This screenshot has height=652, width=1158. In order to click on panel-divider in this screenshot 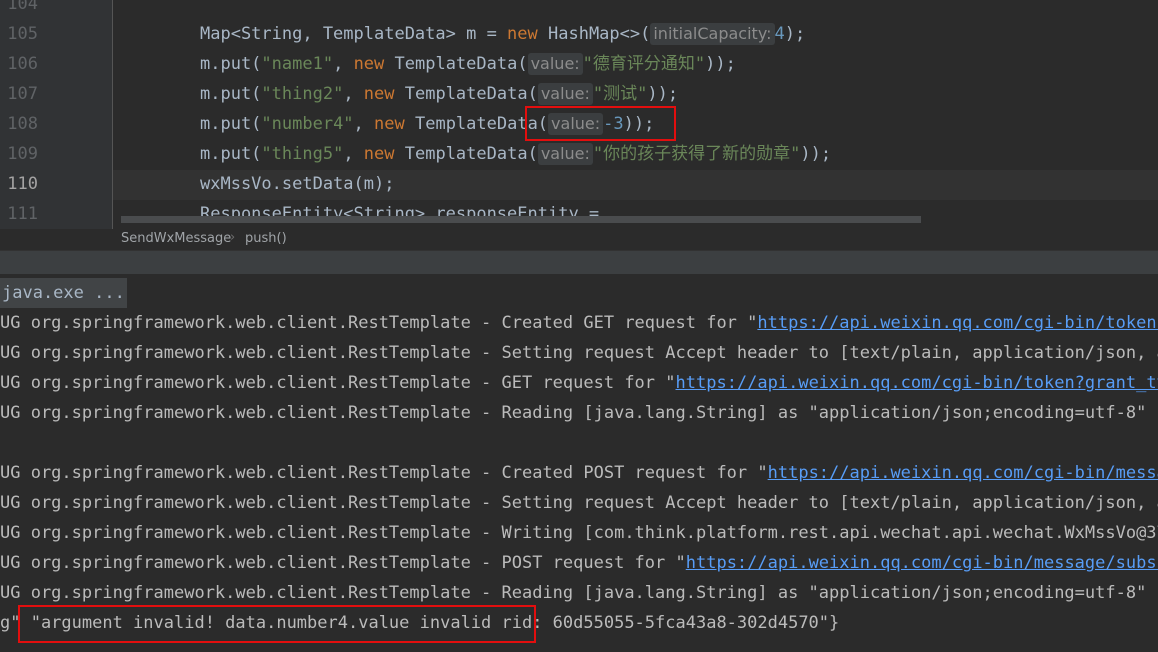, I will do `click(579, 262)`.